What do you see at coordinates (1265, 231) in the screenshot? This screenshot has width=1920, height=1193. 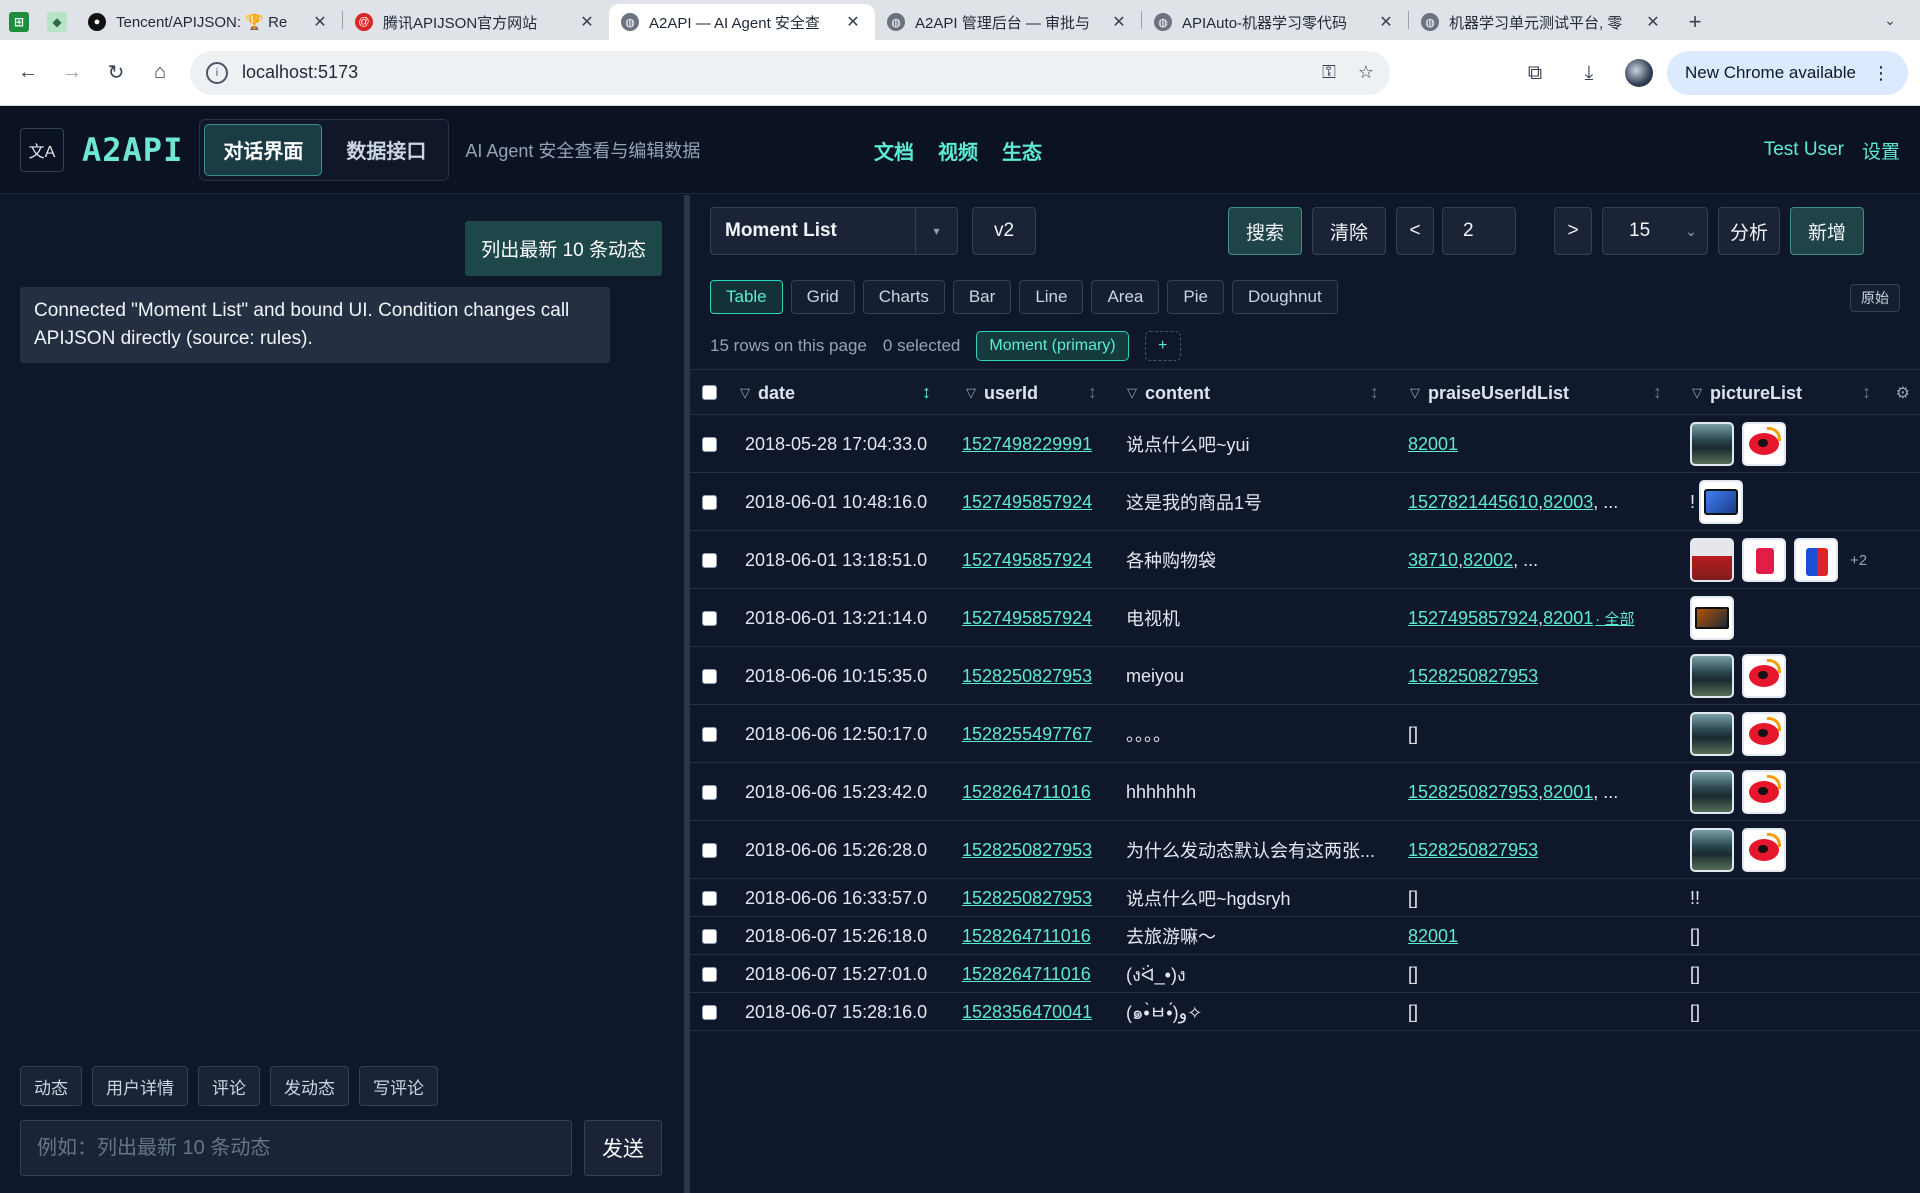 I see `search-button: 搜索` at bounding box center [1265, 231].